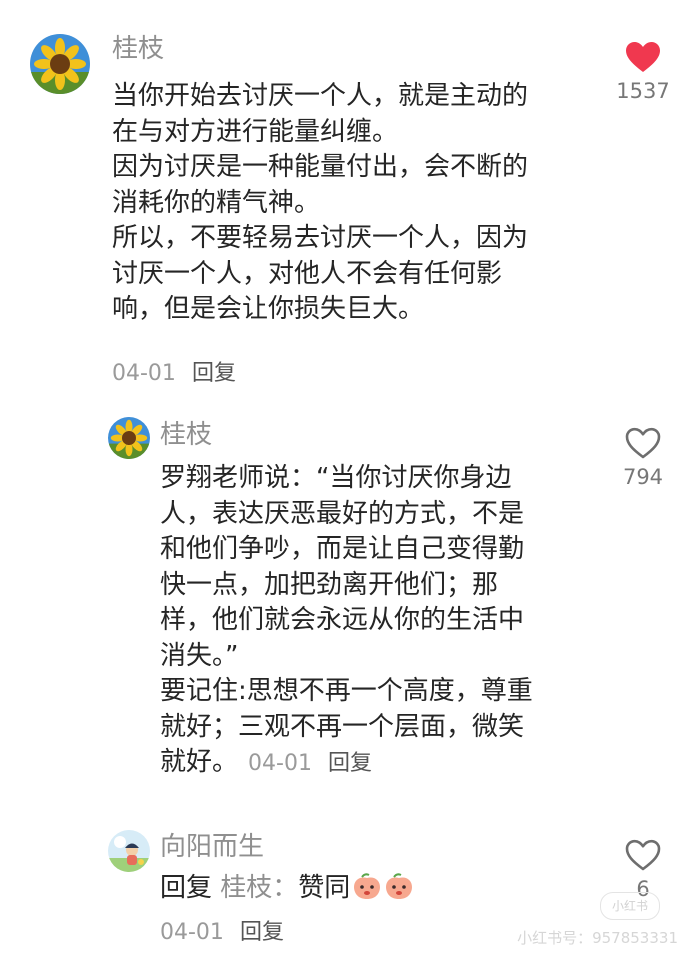 Image resolution: width=690 pixels, height=972 pixels. I want to click on reply-prefix: 回复, so click(186, 888).